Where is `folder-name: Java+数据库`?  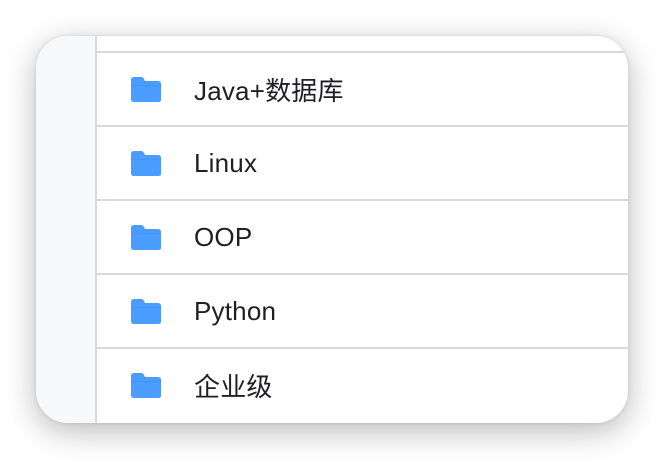
folder-name: Java+数据库 is located at coordinates (269, 90).